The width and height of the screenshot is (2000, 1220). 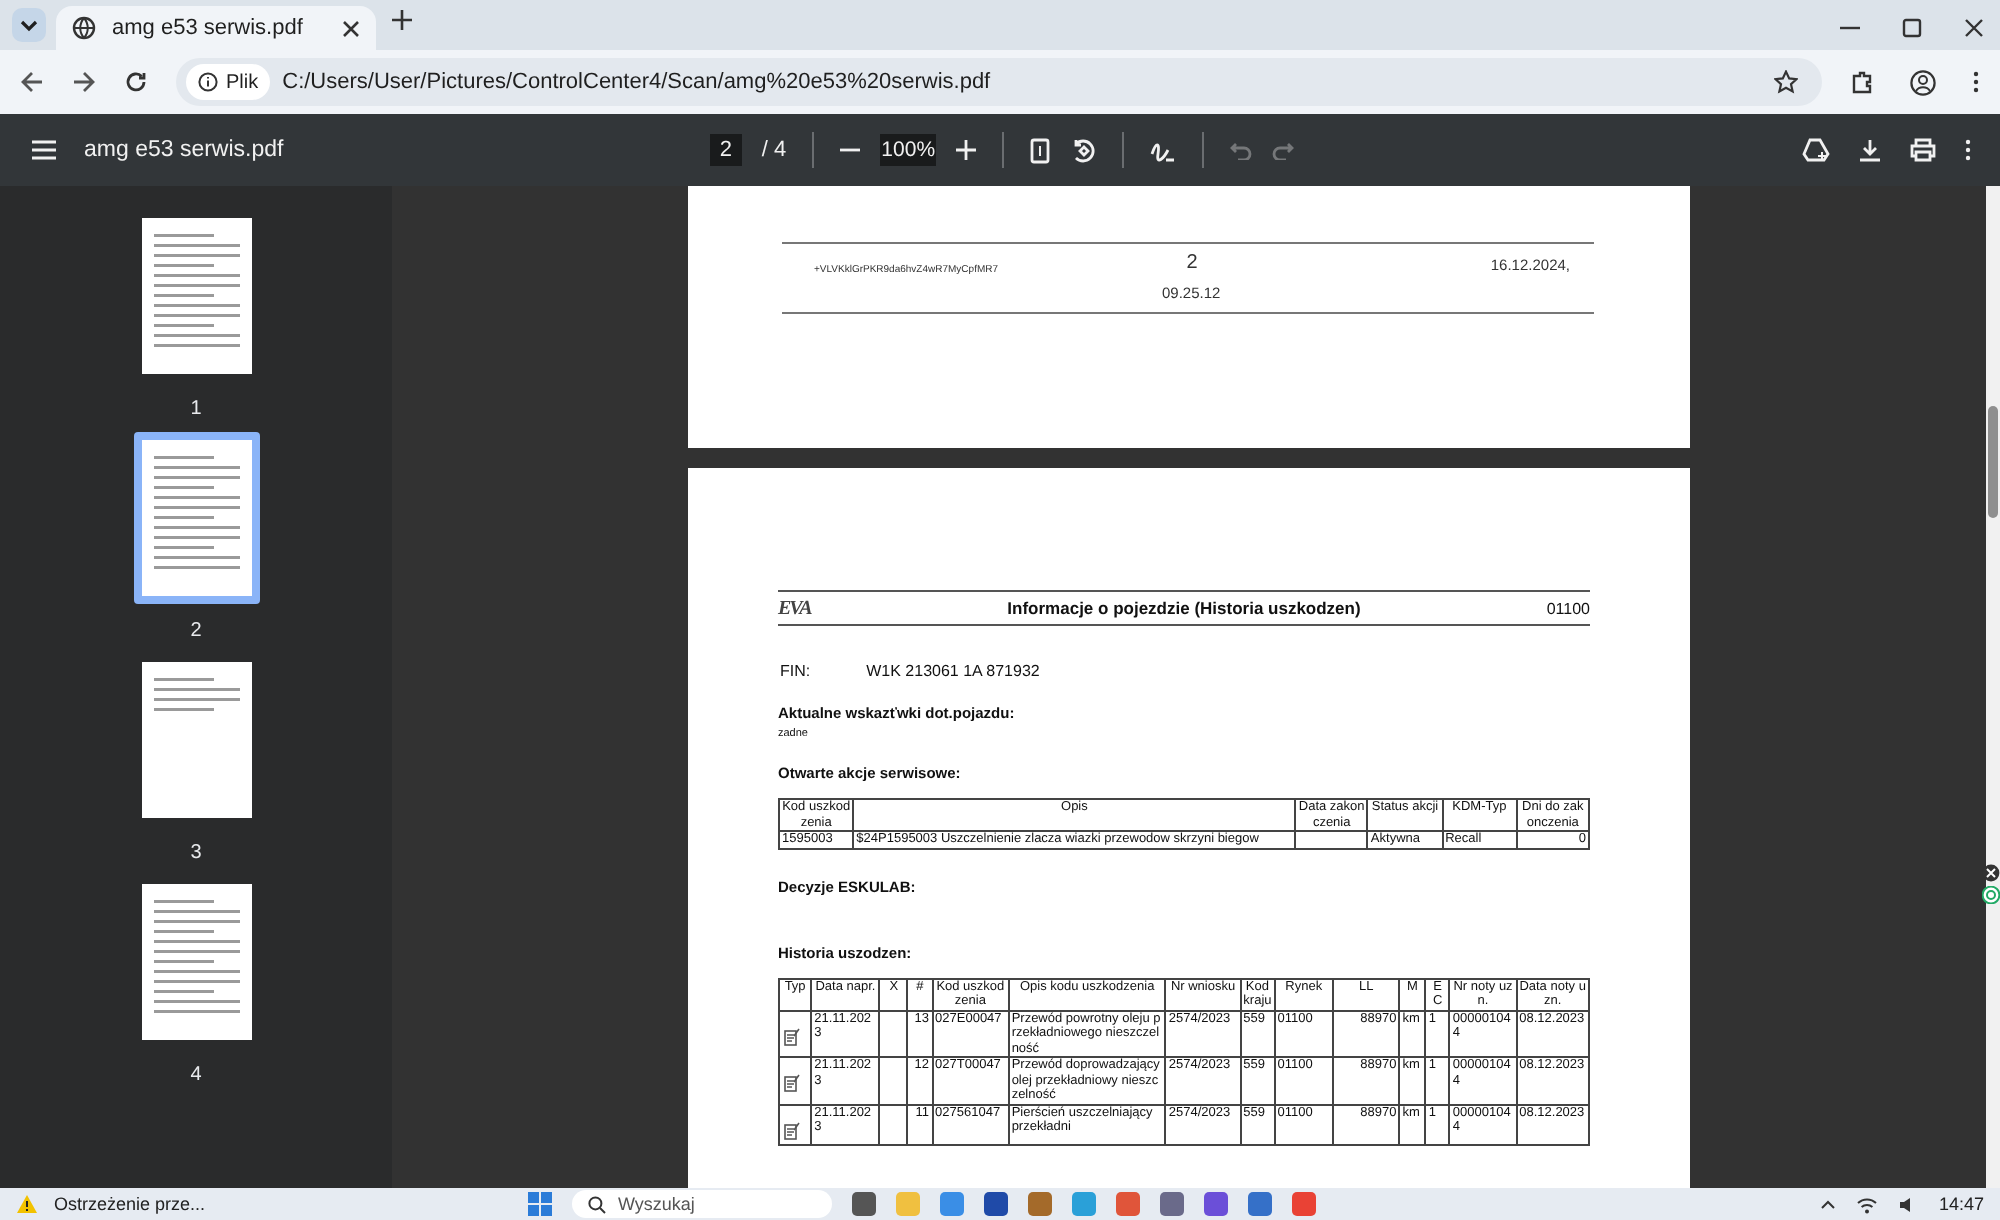 What do you see at coordinates (208, 82) in the screenshot?
I see `info-icon` at bounding box center [208, 82].